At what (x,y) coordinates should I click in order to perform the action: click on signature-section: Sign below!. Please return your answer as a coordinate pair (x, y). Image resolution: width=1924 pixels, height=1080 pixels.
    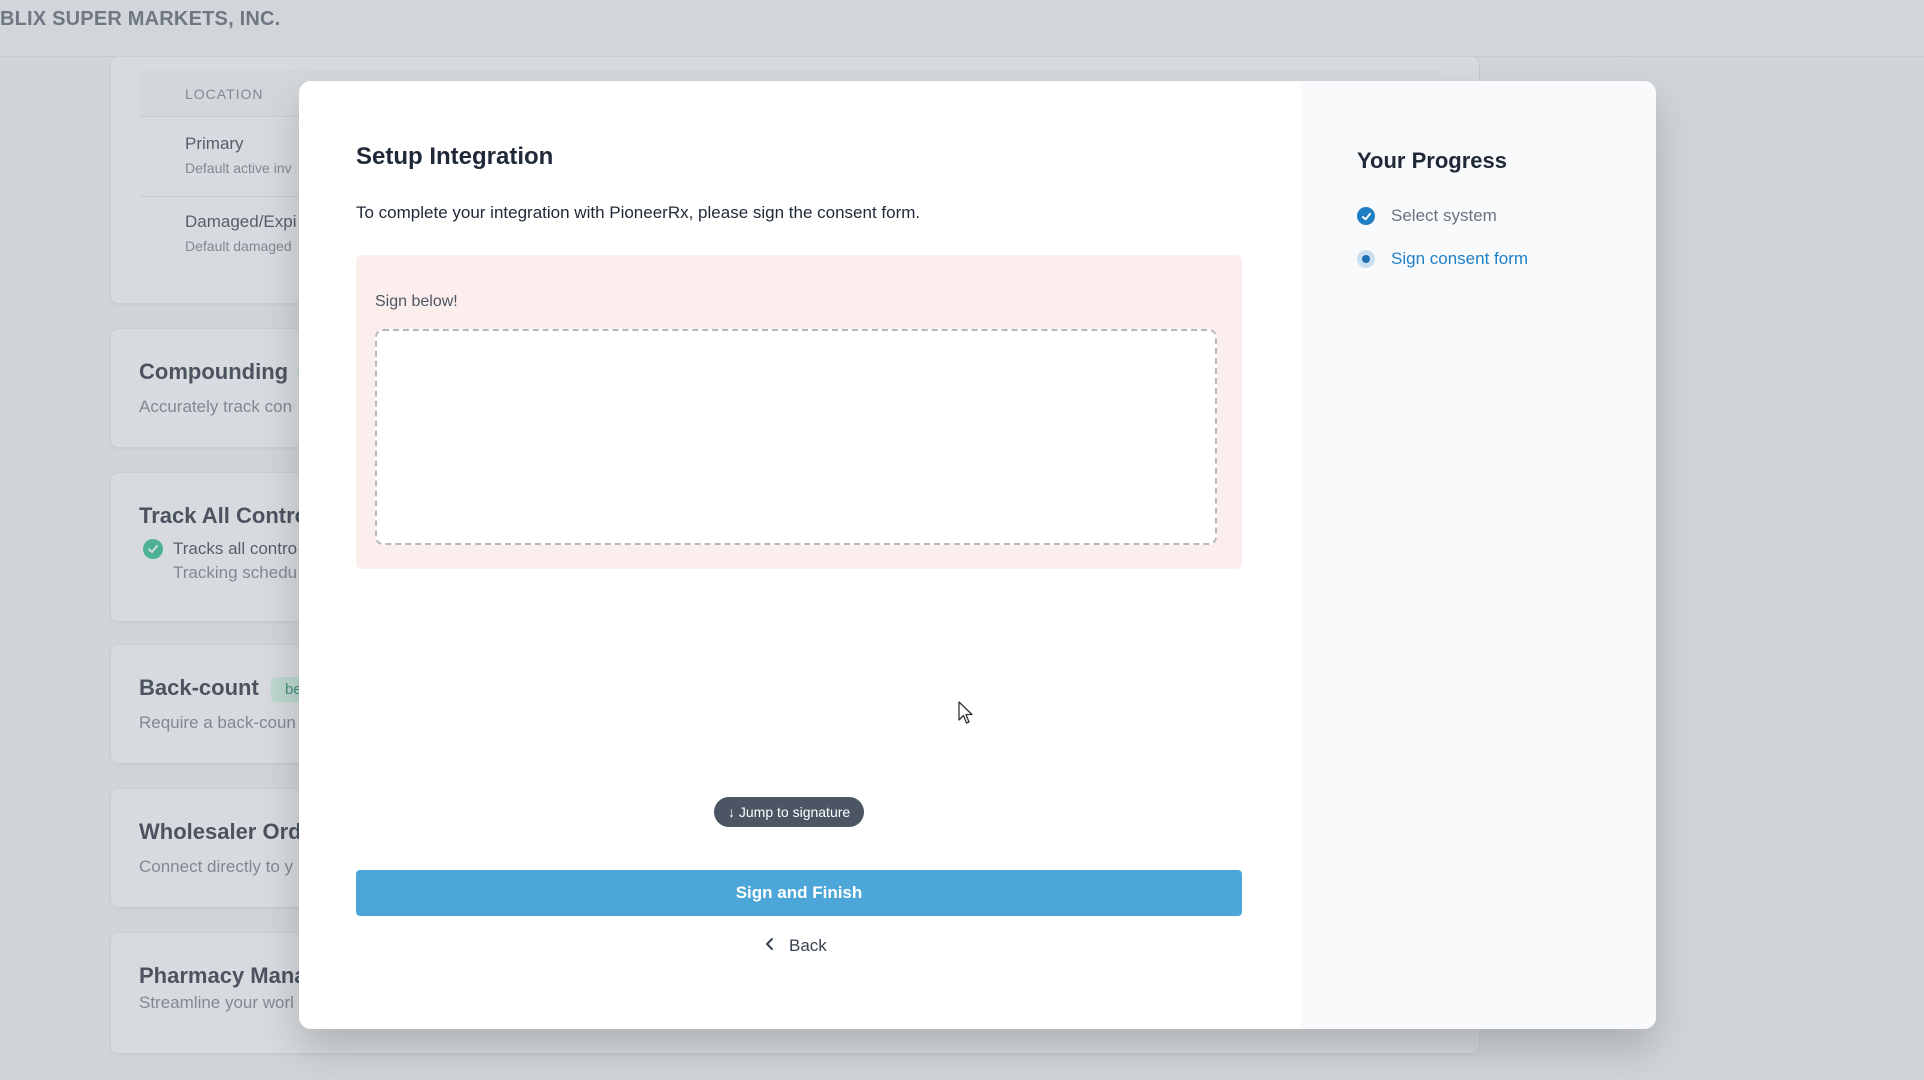
    Looking at the image, I should click on (799, 412).